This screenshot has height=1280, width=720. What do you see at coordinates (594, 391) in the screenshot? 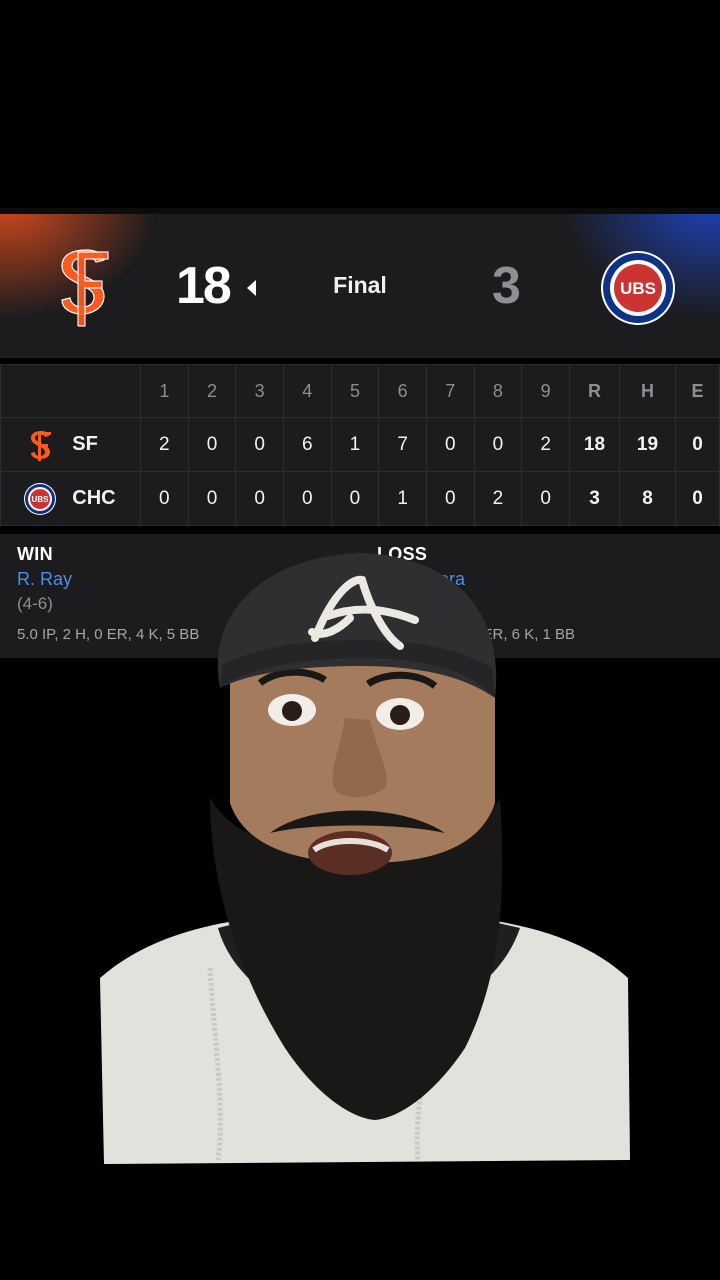
I see `runs-header: R` at bounding box center [594, 391].